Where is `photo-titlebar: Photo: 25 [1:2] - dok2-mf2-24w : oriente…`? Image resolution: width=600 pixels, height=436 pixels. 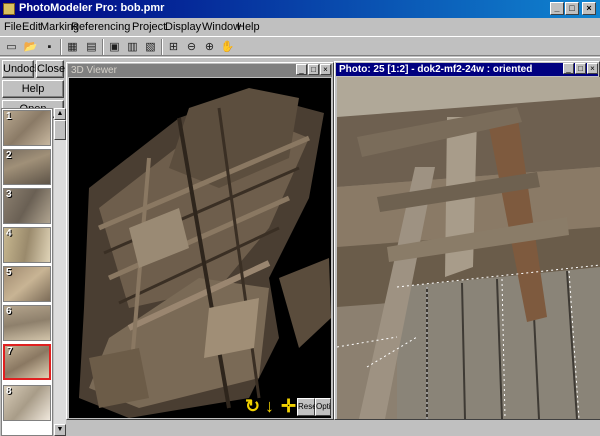 photo-titlebar: Photo: 25 [1:2] - dok2-mf2-24w : oriente… is located at coordinates (467, 69).